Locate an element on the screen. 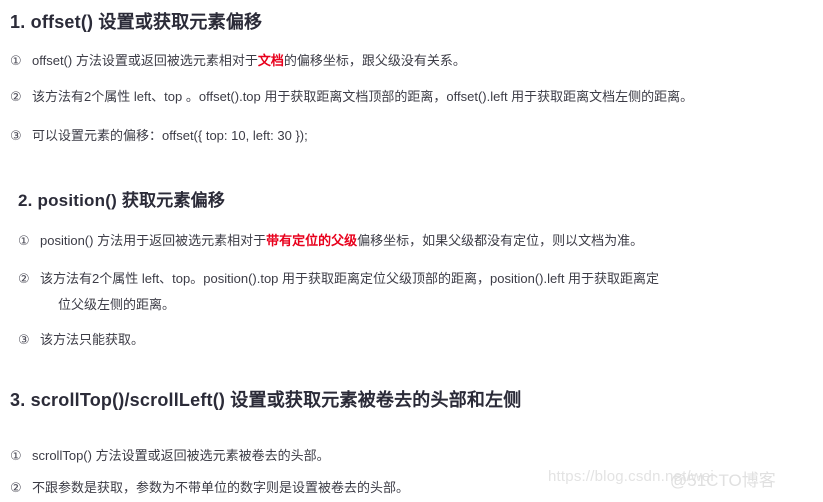 The height and width of the screenshot is (502, 823). section-3-title: 设置或获取元素被卷去的头部和左侧 is located at coordinates (376, 400).